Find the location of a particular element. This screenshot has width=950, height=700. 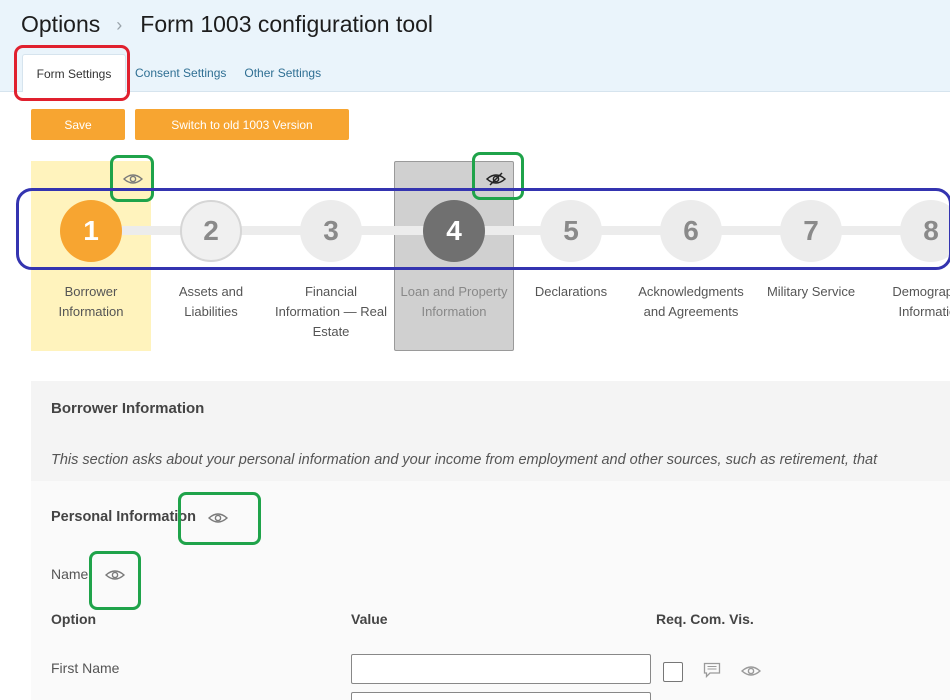

personal-information-title: Personal Information is located at coordinates (124, 517).